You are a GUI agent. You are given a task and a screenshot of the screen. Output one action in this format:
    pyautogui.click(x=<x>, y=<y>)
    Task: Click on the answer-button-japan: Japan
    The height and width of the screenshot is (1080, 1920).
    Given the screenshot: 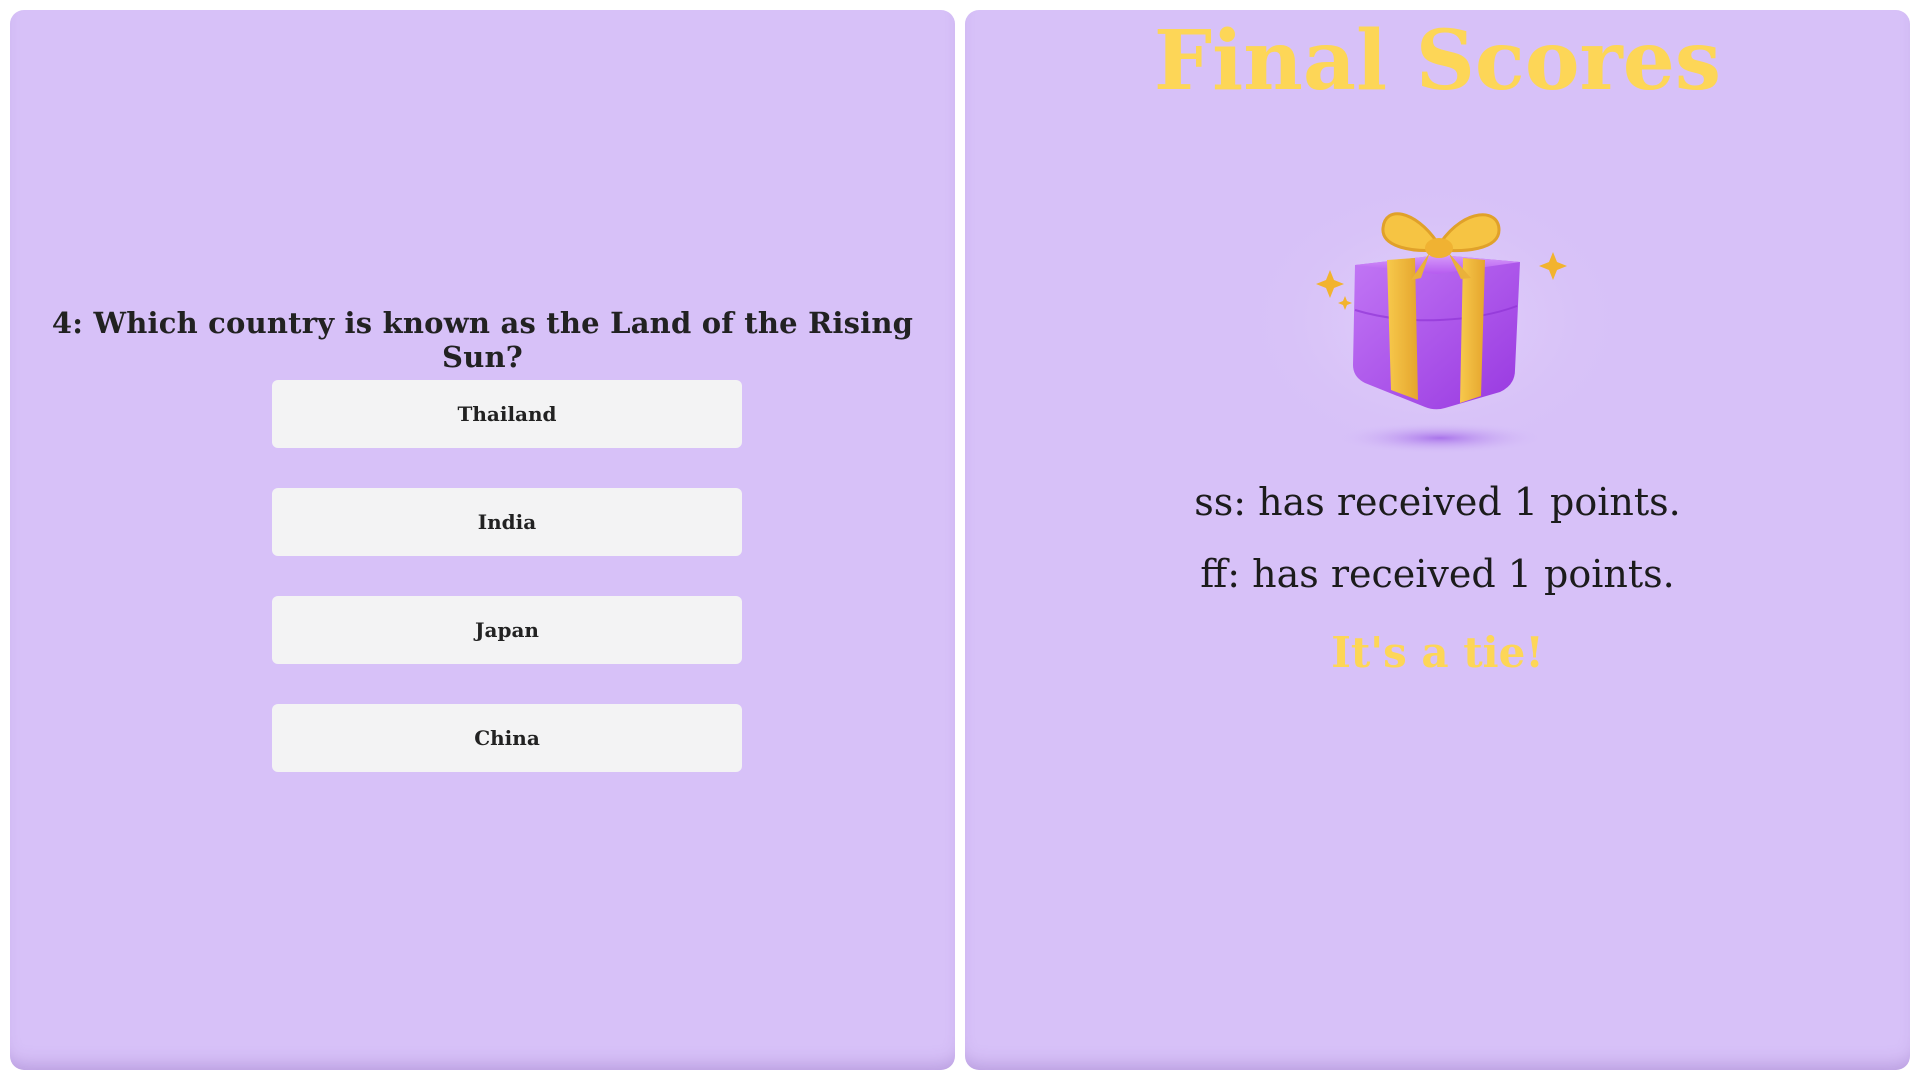 What is the action you would take?
    pyautogui.click(x=507, y=630)
    